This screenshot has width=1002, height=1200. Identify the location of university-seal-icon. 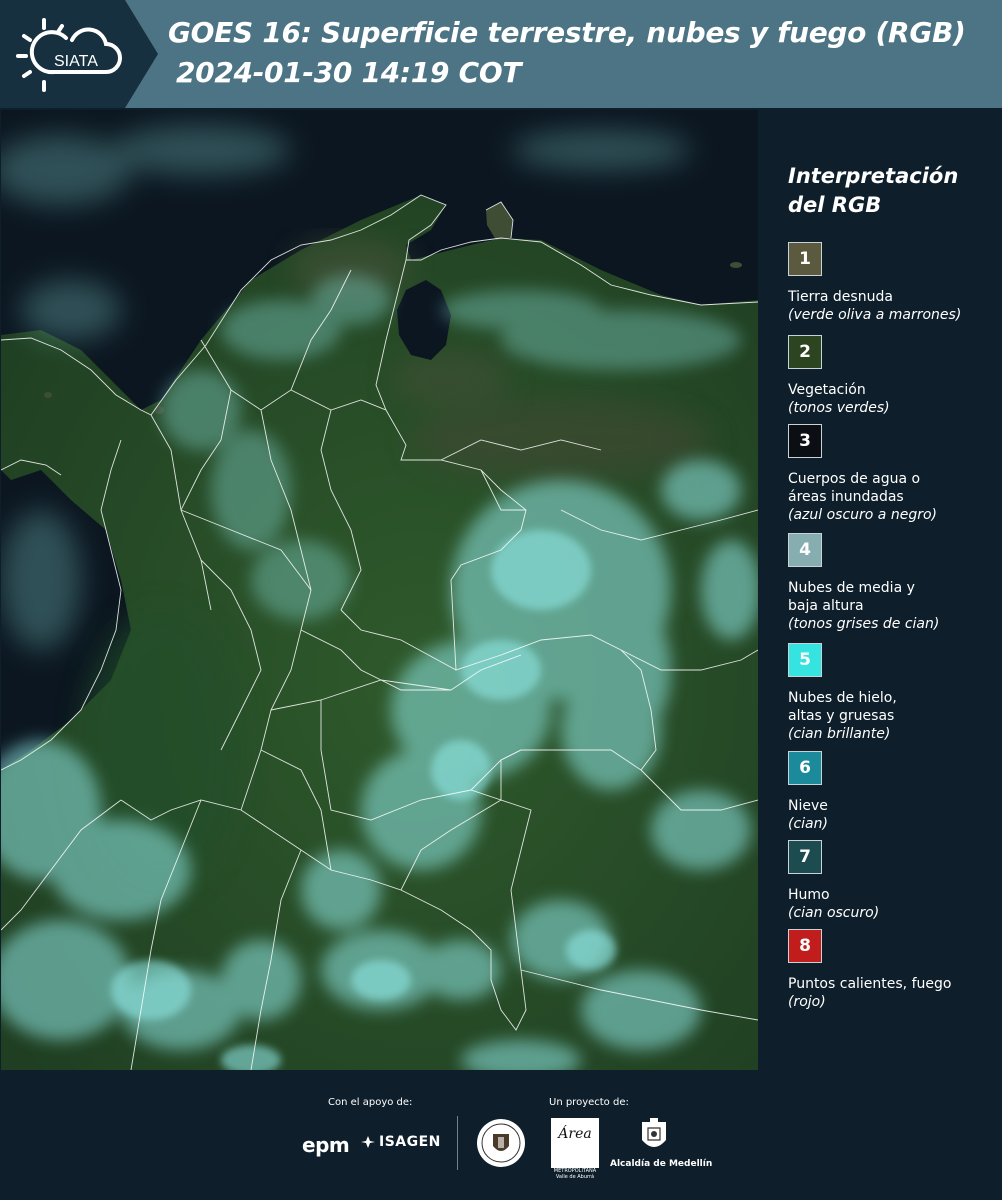
(501, 1143).